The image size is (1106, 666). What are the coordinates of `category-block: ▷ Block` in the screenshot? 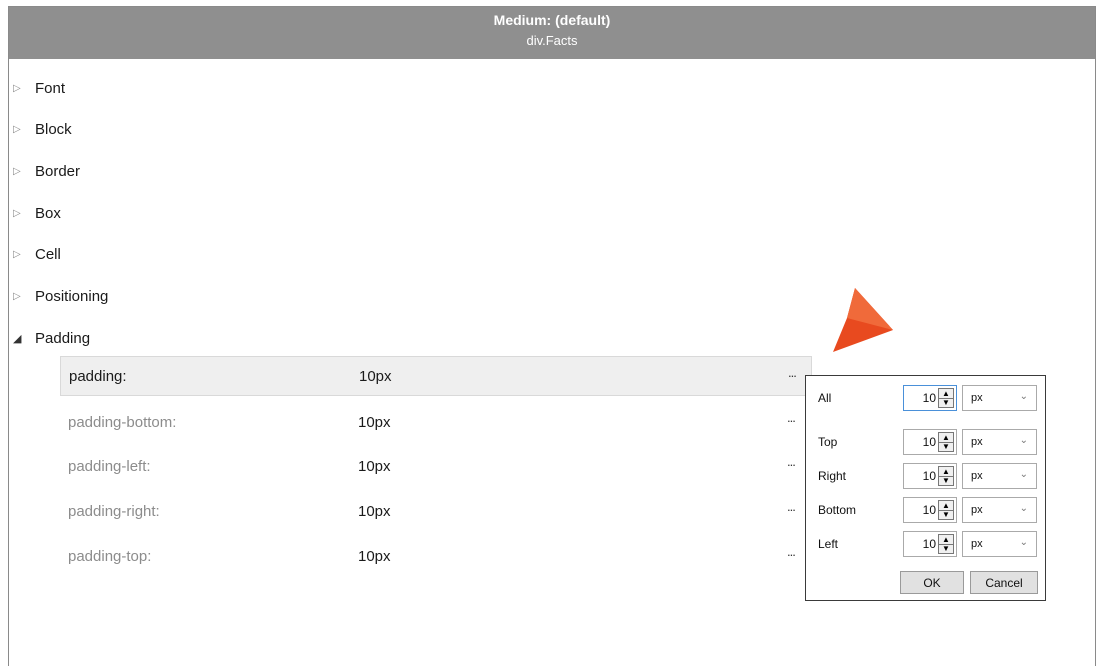 It's located at (42, 129).